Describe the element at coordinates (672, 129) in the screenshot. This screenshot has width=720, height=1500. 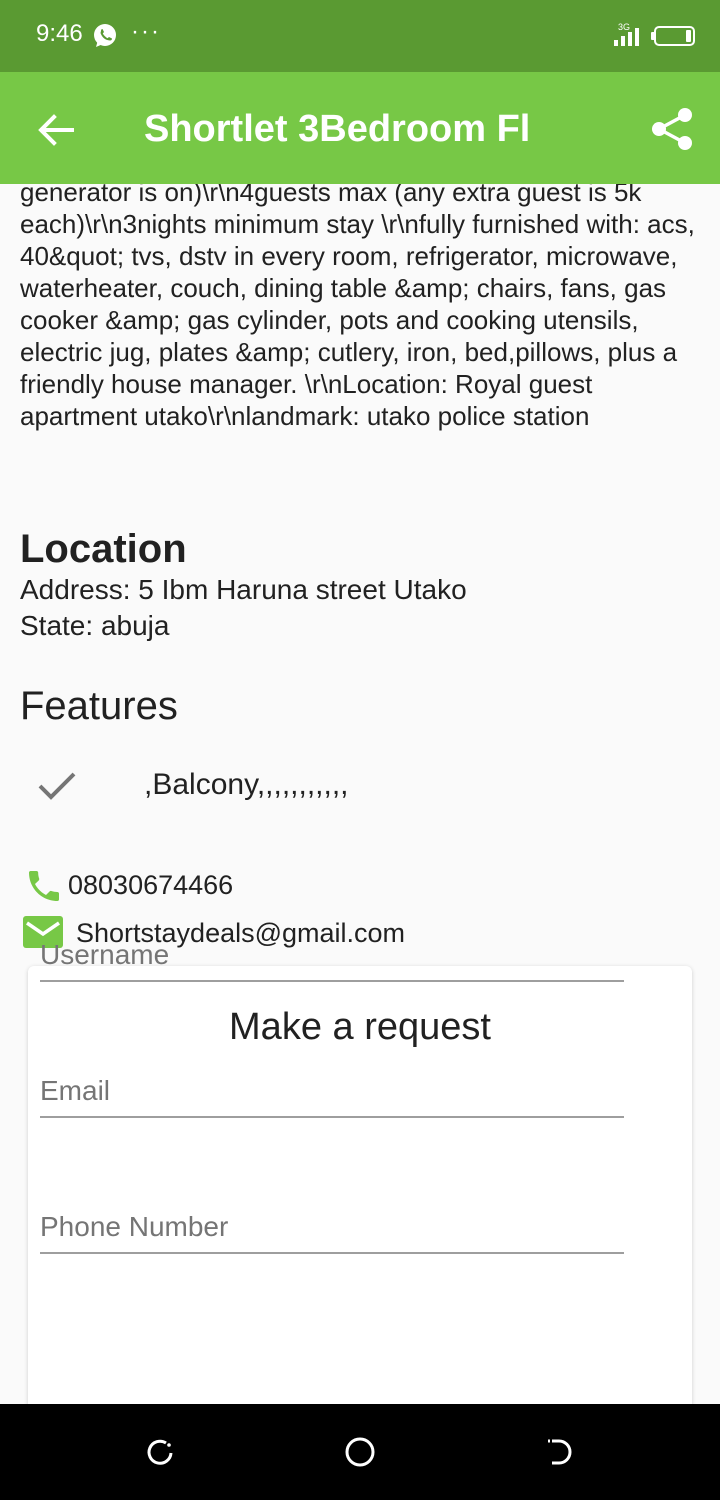
I see `share-icon` at that location.